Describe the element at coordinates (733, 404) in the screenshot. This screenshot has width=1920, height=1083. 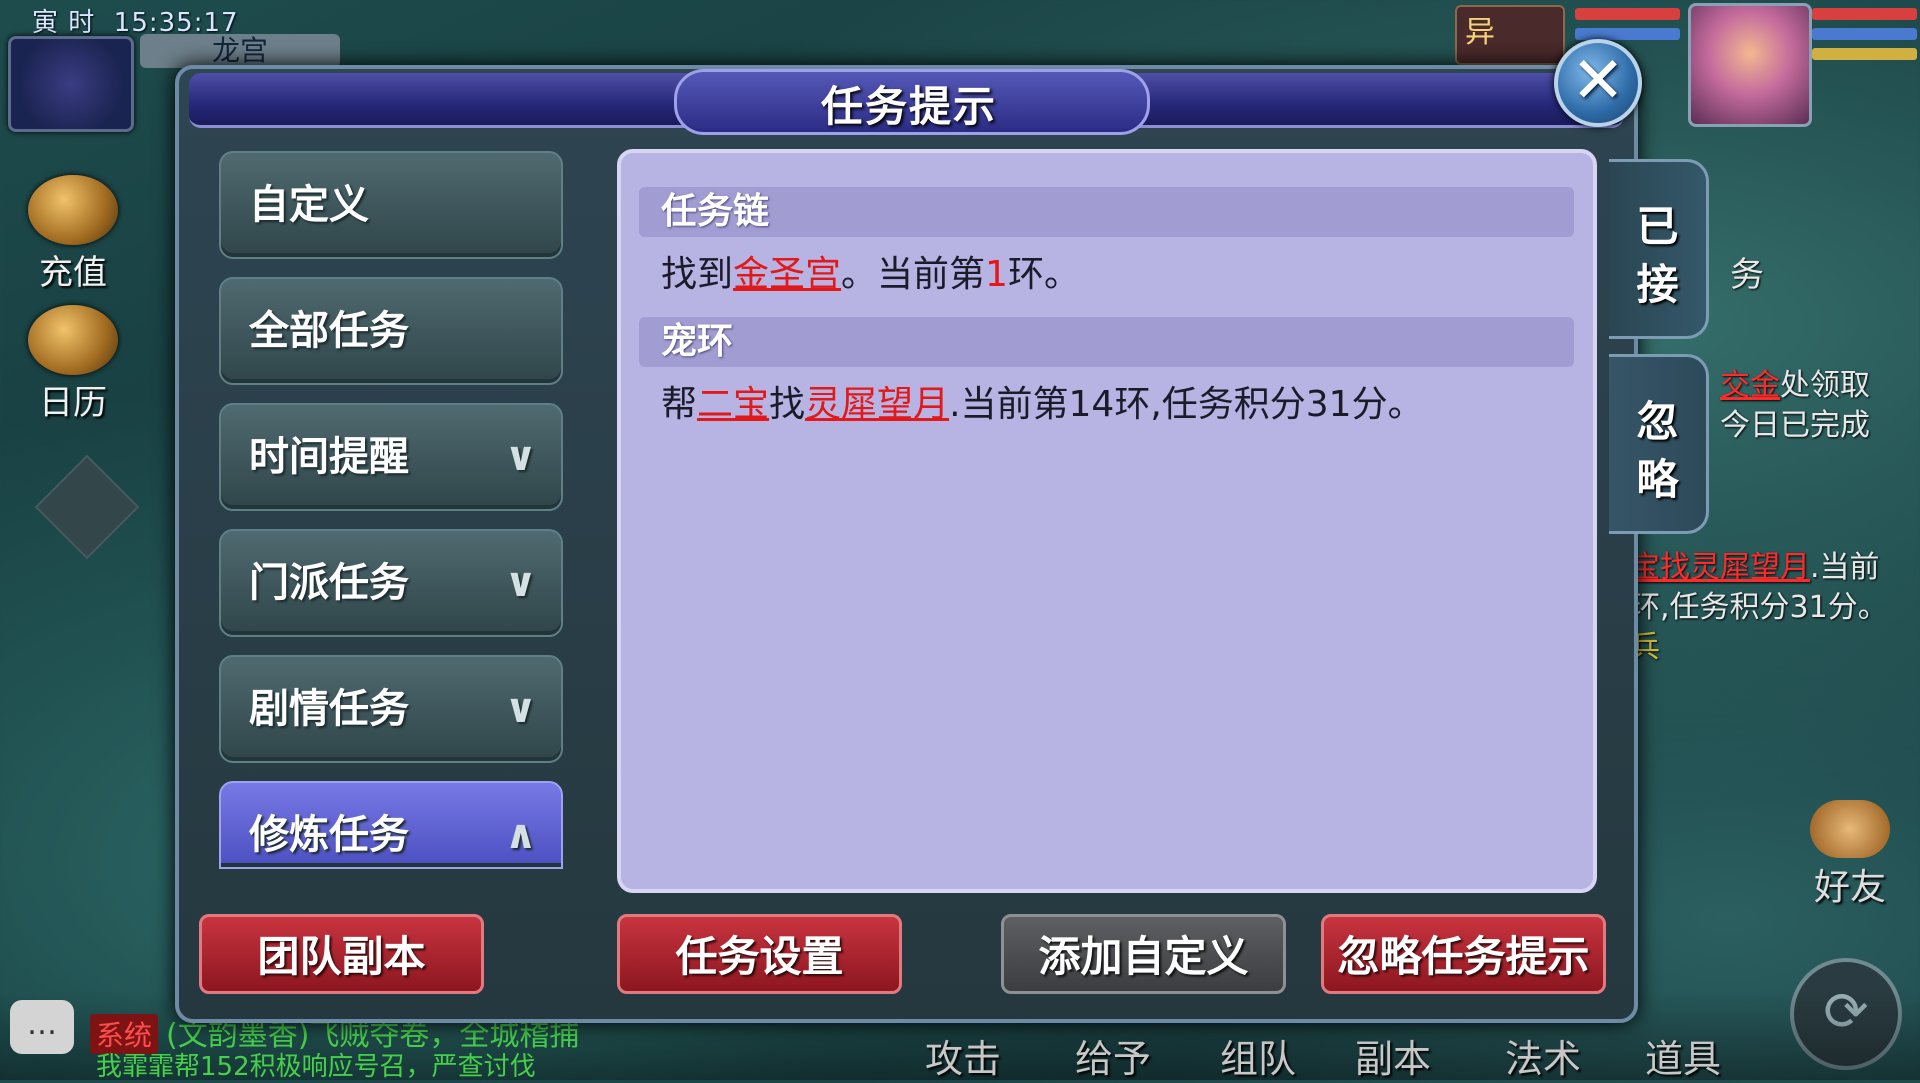
I see `npc-link: 二宝` at that location.